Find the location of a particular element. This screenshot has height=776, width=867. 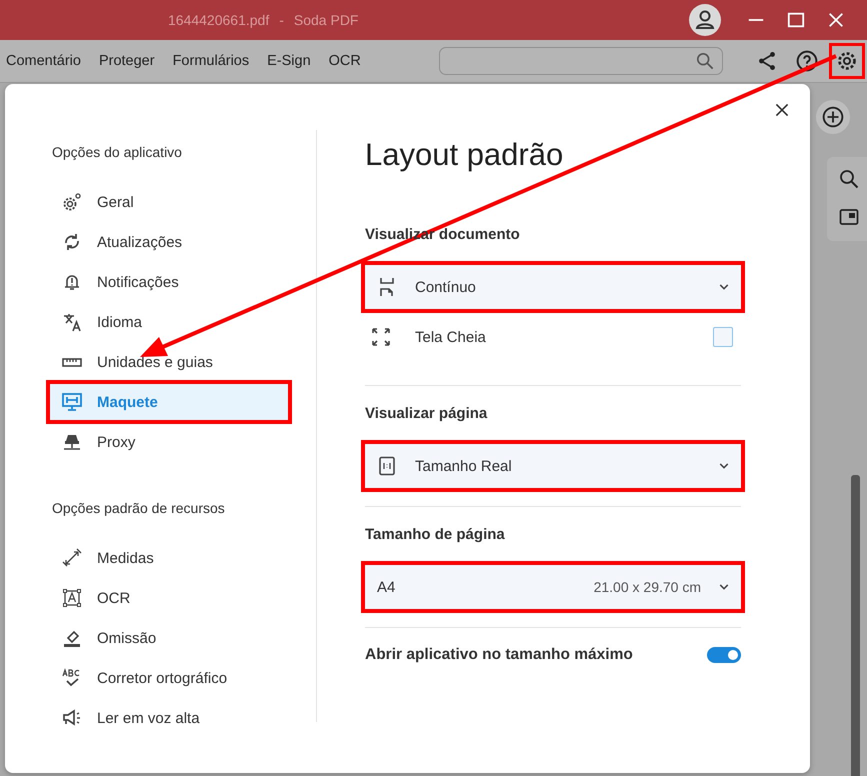

section-heading: Tamanho de página is located at coordinates (435, 535).